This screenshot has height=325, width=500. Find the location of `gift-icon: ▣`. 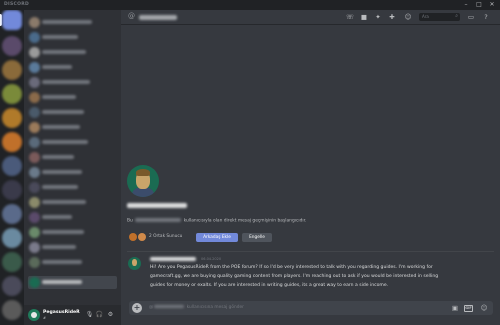

gift-icon: ▣ is located at coordinates (455, 308).